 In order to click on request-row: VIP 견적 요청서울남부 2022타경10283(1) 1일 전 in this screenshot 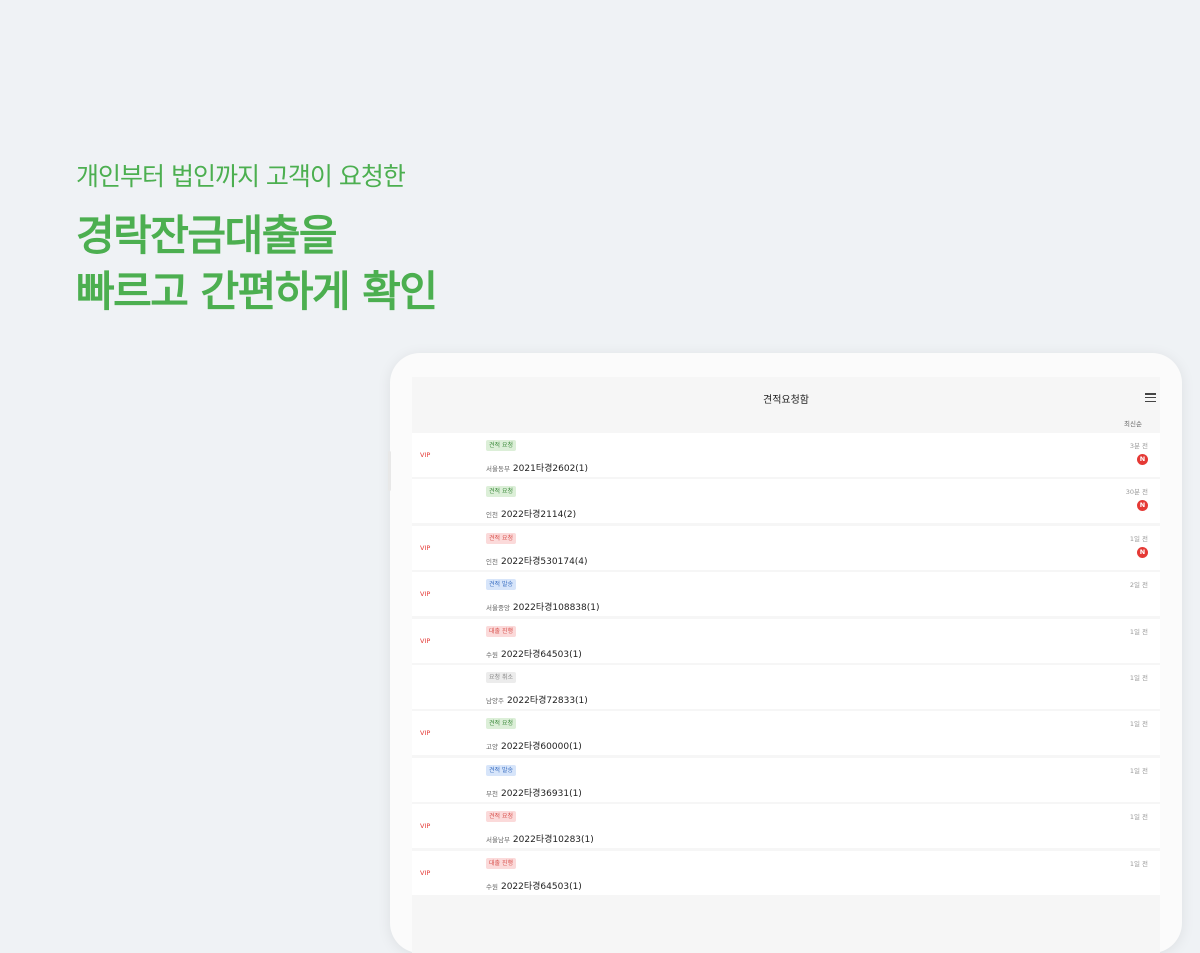, I will do `click(786, 826)`.